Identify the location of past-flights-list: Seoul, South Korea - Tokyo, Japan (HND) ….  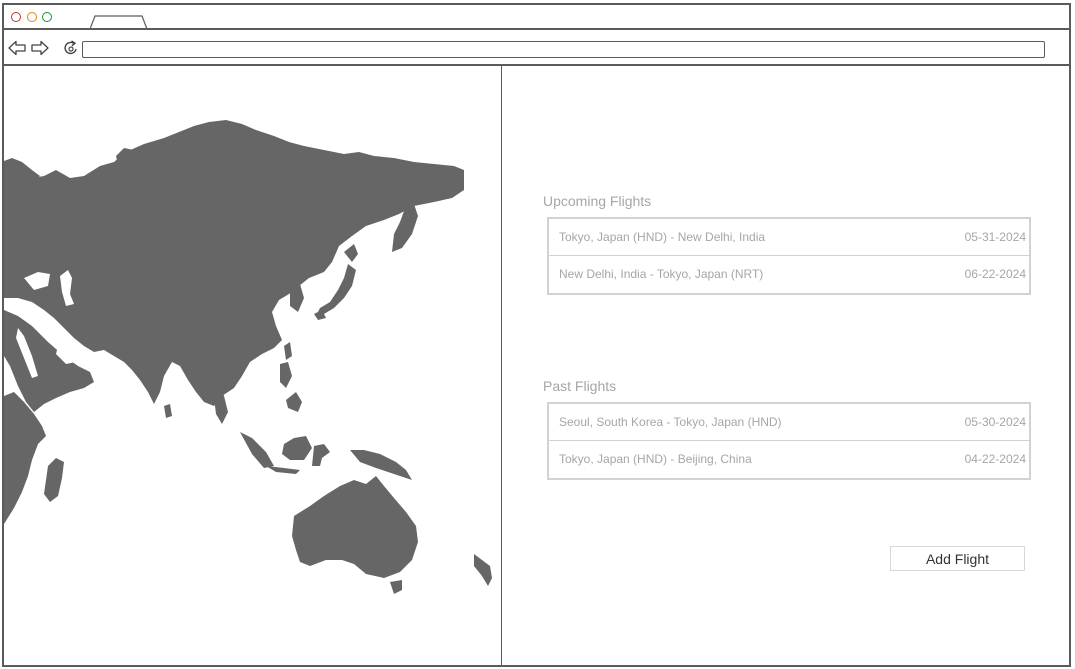
(789, 441).